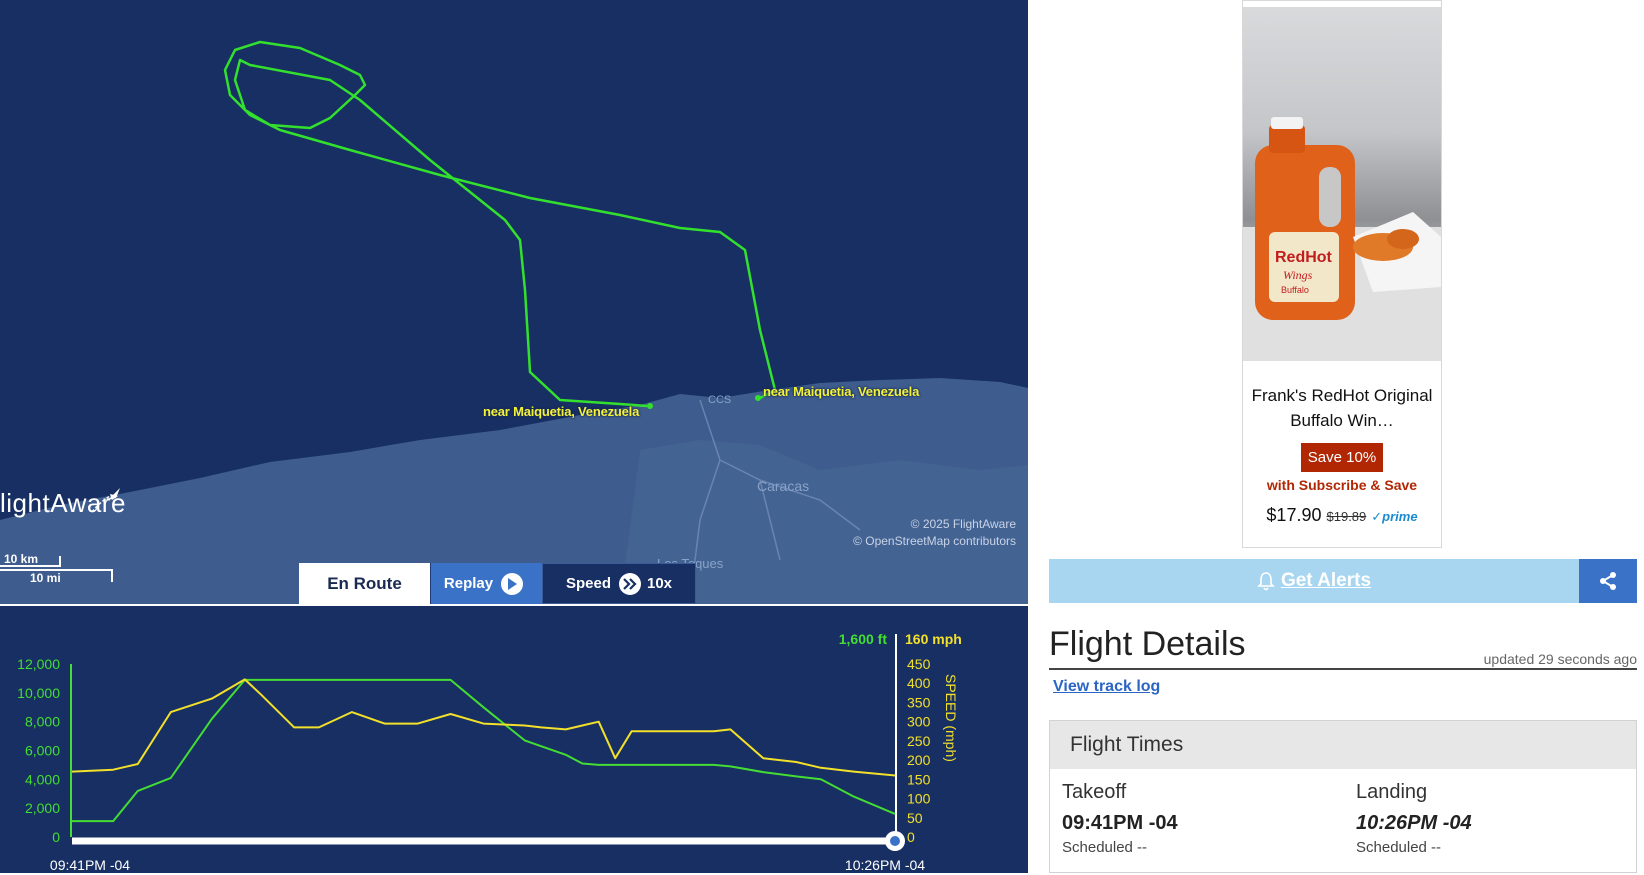  What do you see at coordinates (1560, 659) in the screenshot?
I see `updated-timestamp: updated 29 seconds ago` at bounding box center [1560, 659].